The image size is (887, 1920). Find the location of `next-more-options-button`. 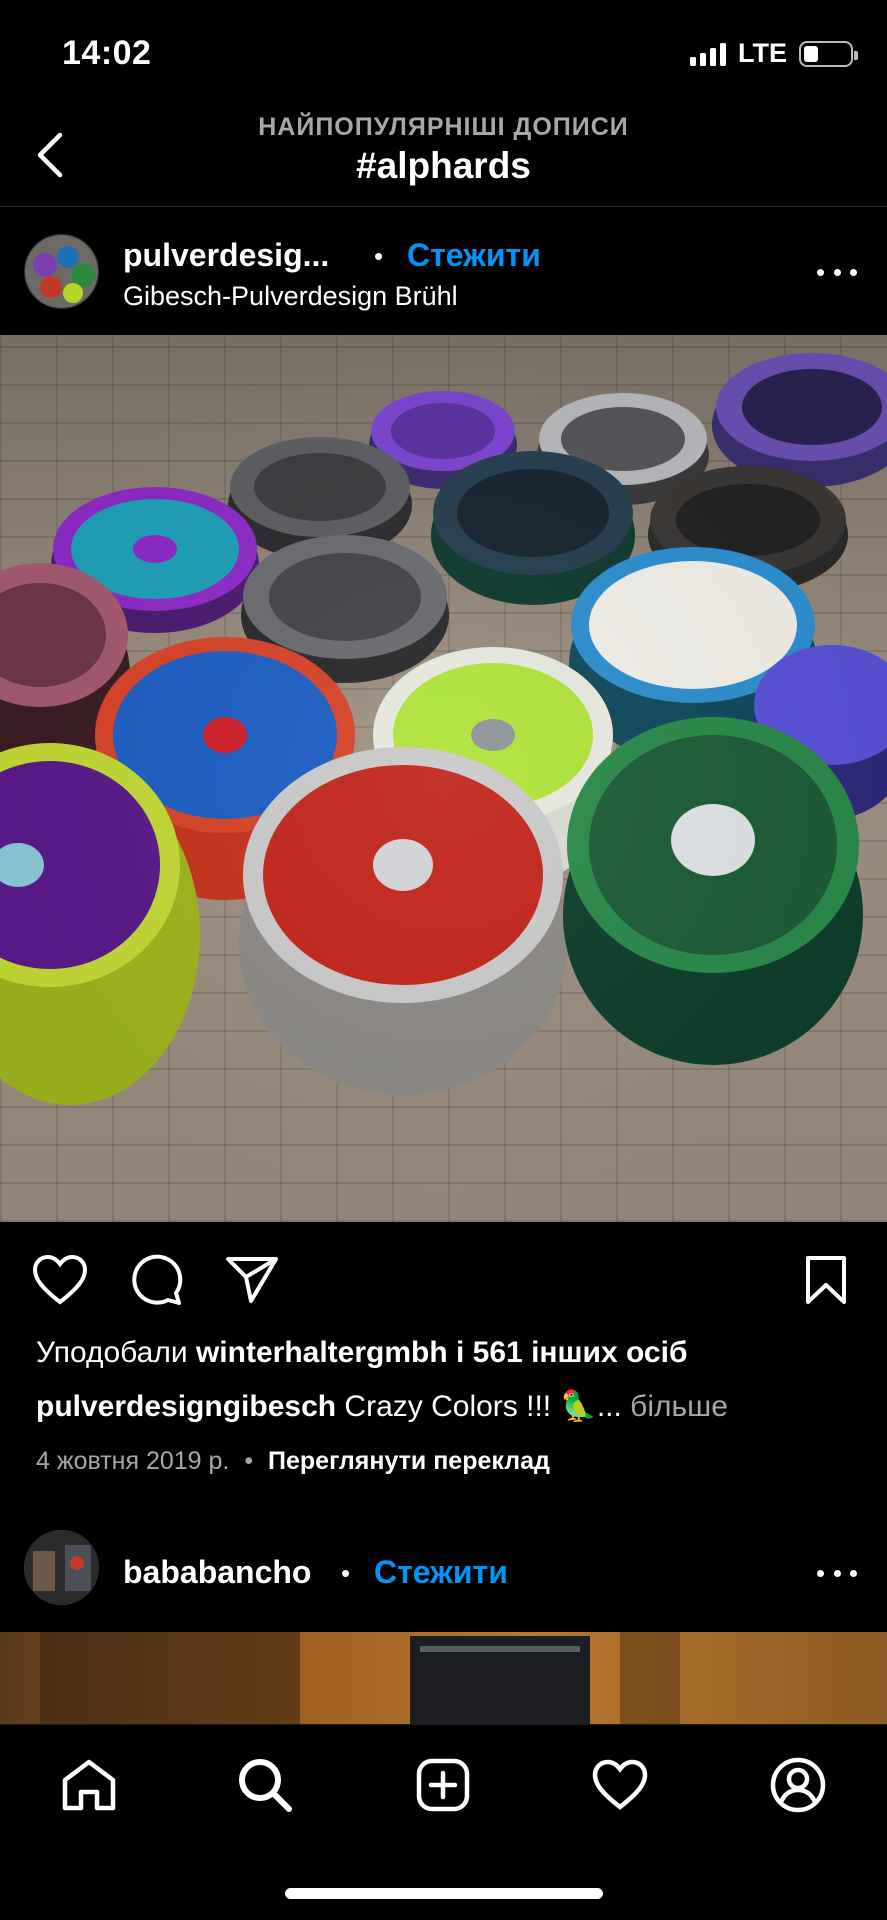

next-more-options-button is located at coordinates (837, 1573).